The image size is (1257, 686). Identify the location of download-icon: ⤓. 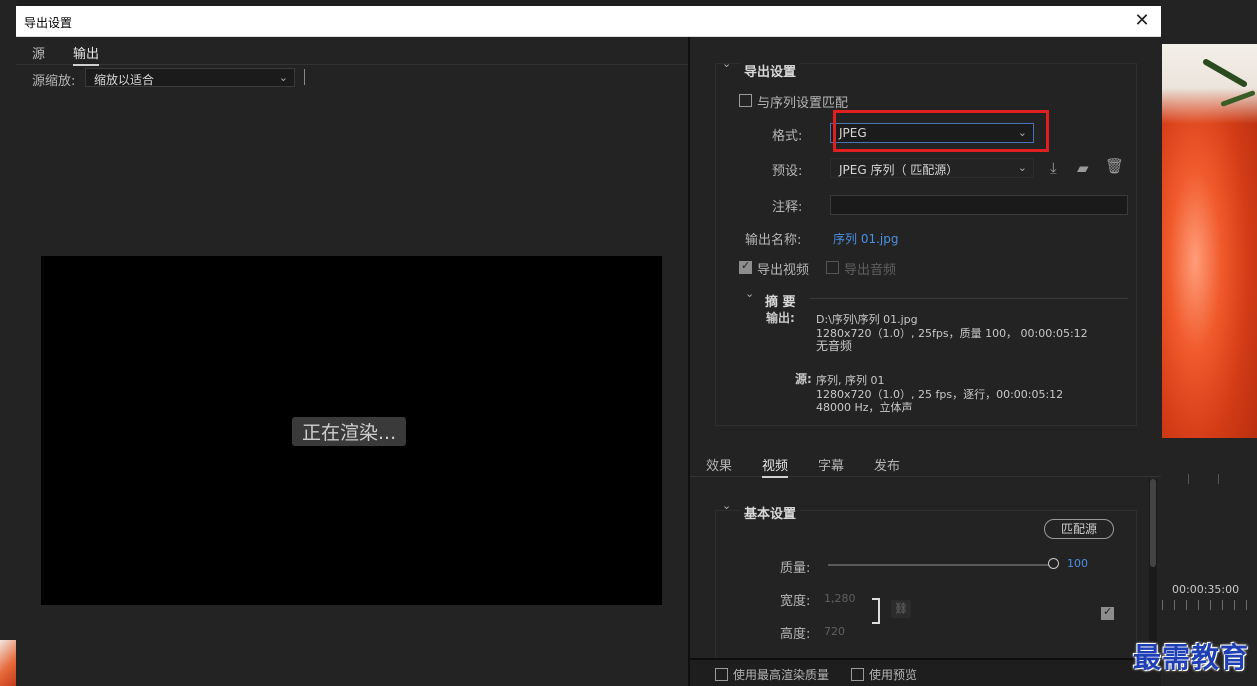
(1053, 168).